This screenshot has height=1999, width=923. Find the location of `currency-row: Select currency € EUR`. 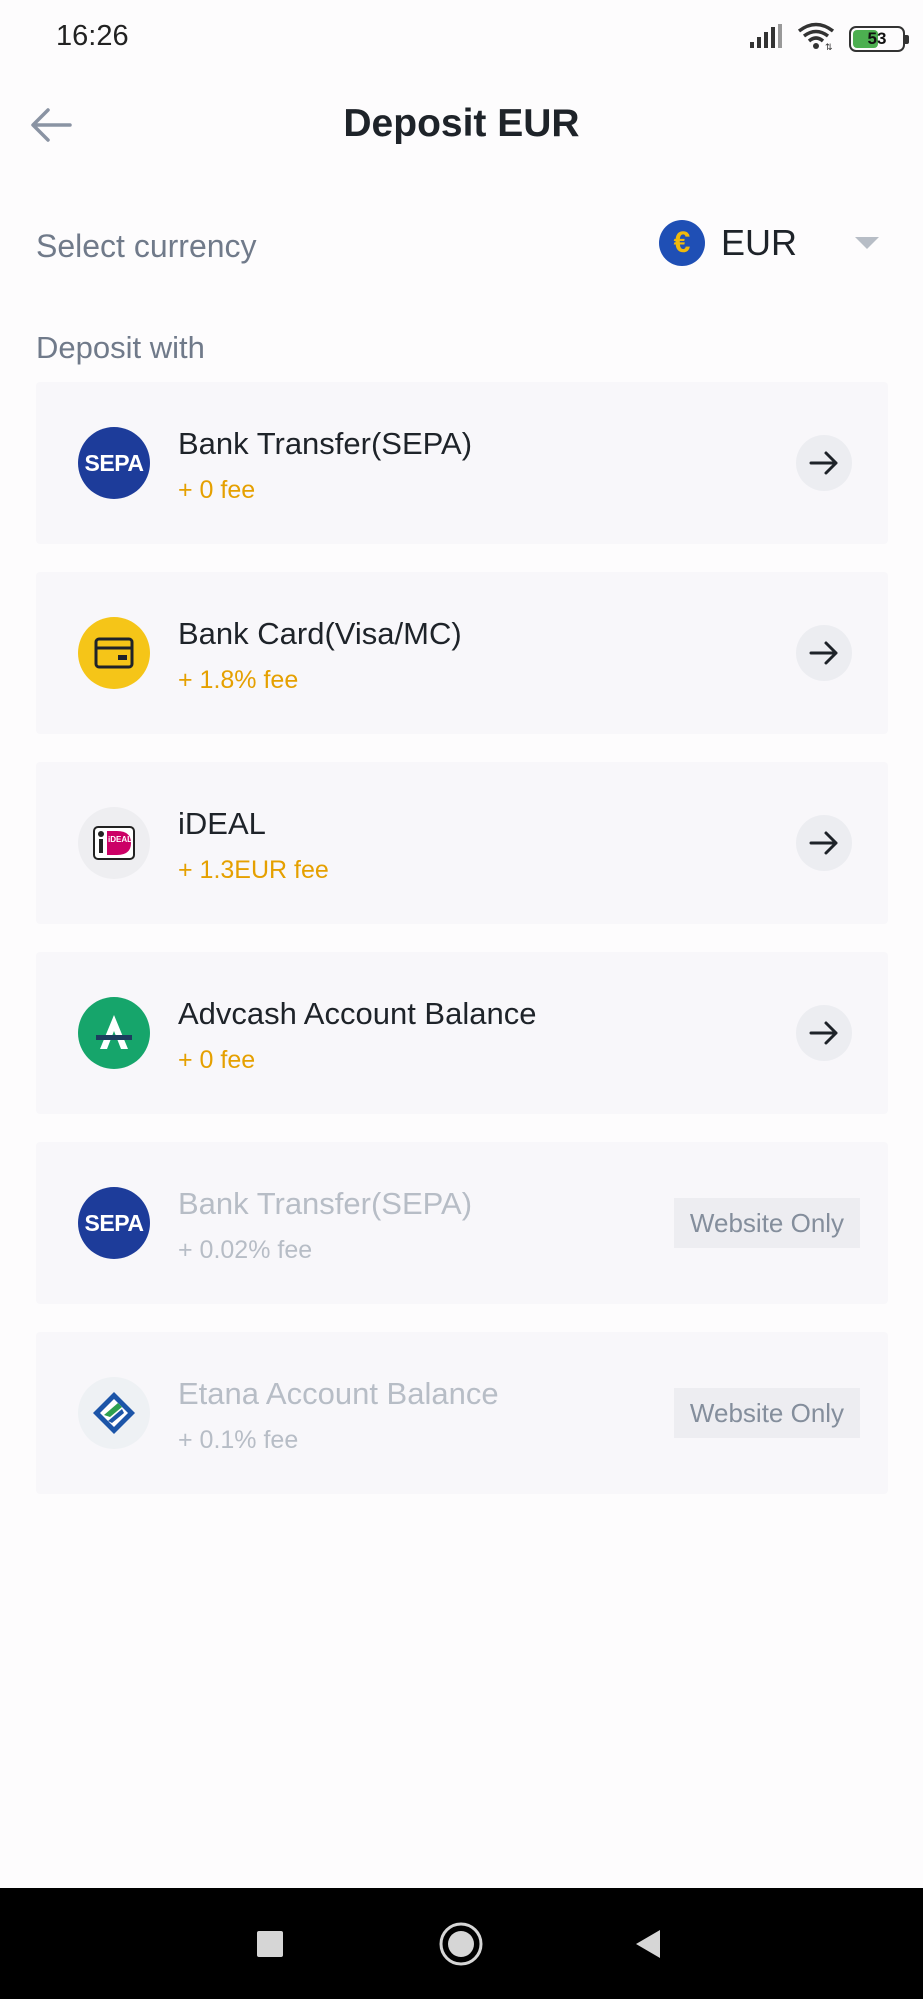

currency-row: Select currency € EUR is located at coordinates (461, 246).